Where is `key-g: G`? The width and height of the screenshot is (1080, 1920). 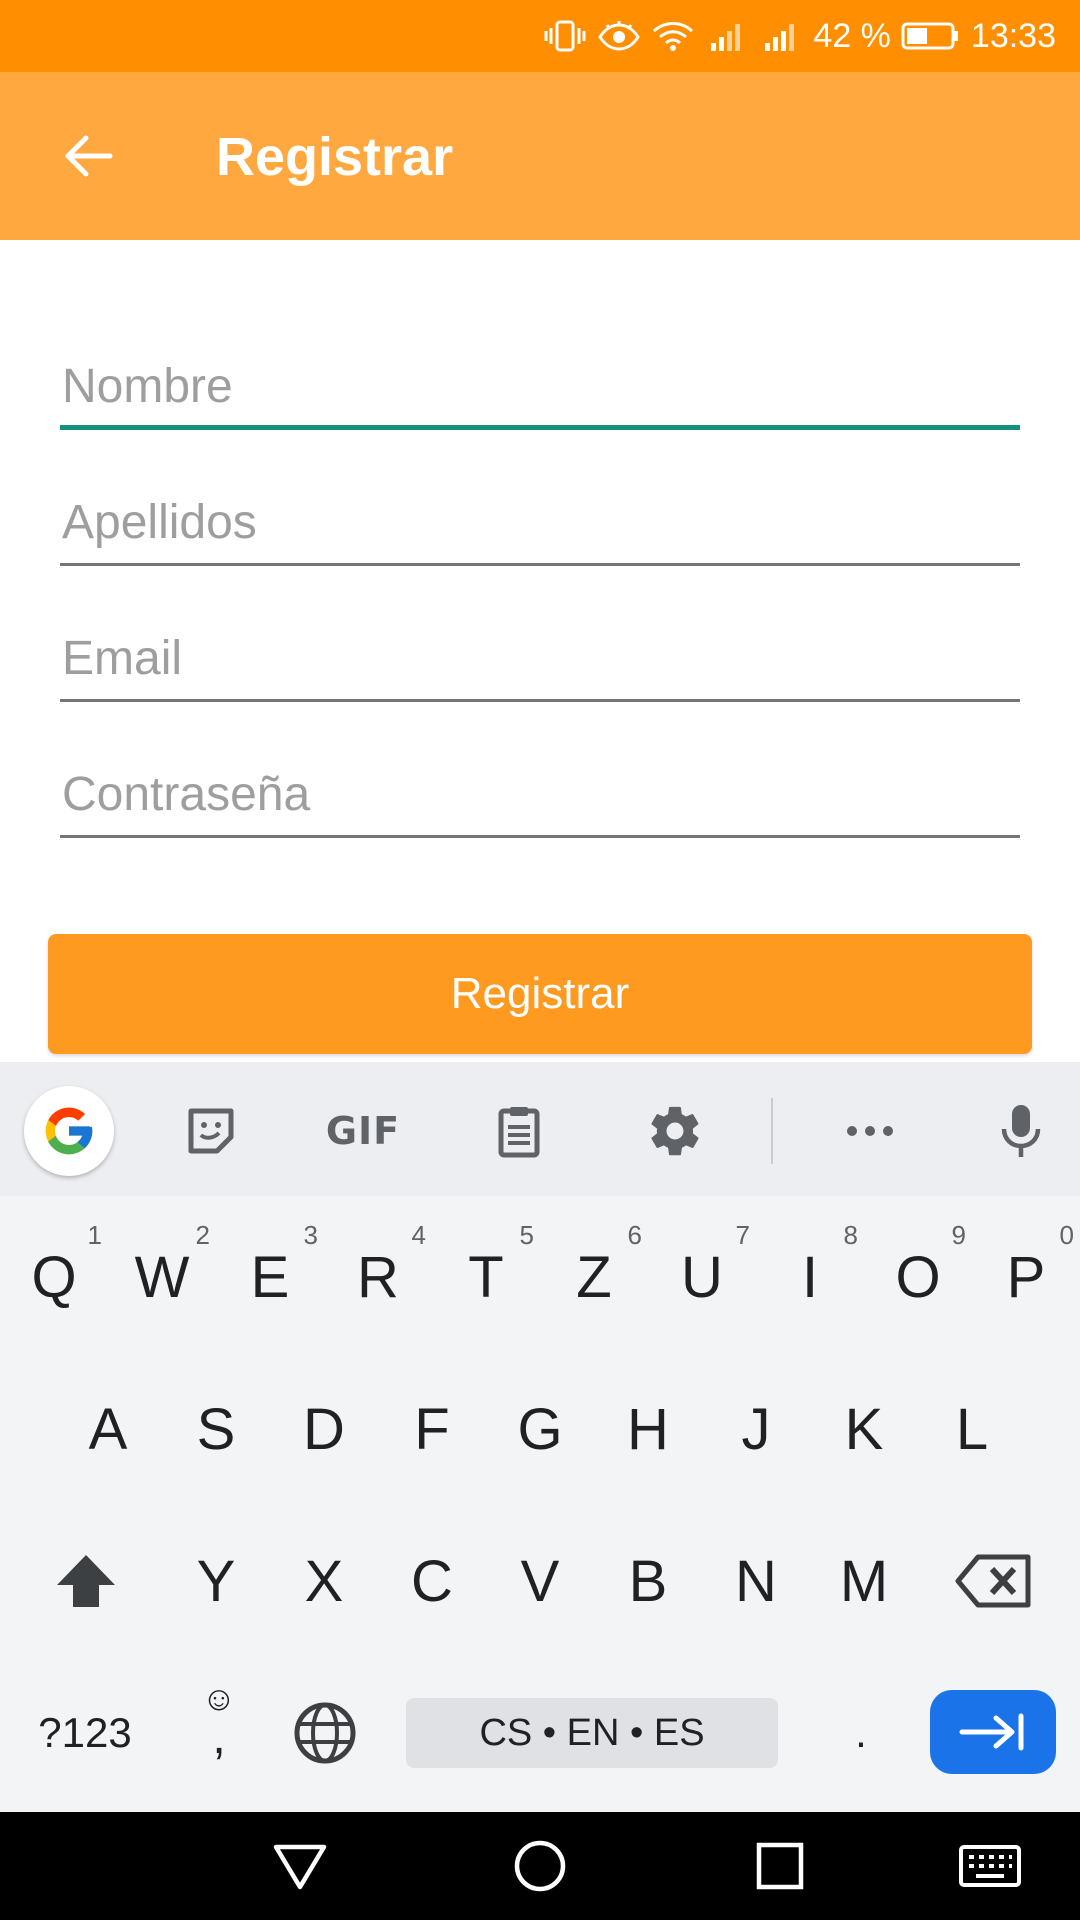 key-g: G is located at coordinates (540, 1429).